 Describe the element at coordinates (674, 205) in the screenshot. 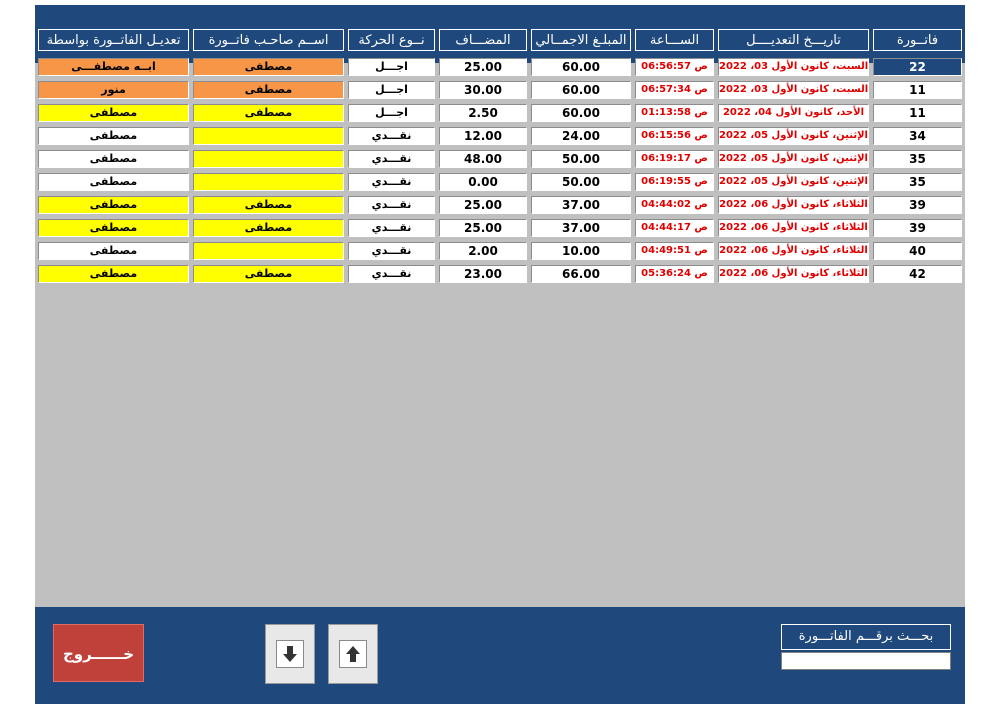

I see `cell-time: 04:44:02 ص` at that location.